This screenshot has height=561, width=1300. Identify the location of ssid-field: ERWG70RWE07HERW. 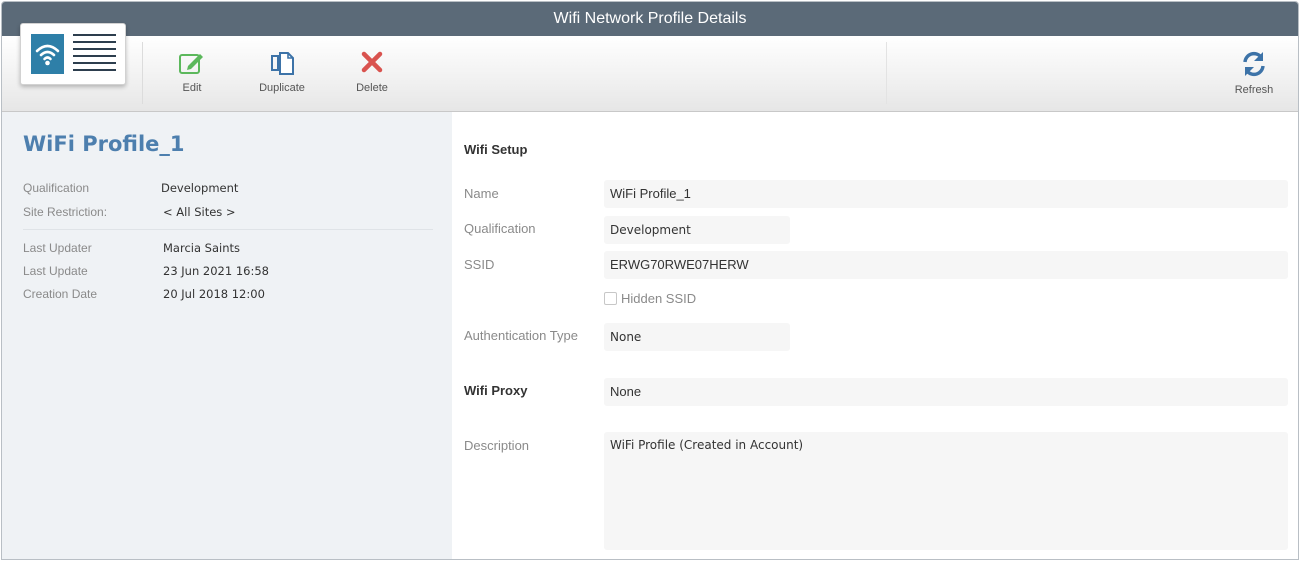
(946, 265).